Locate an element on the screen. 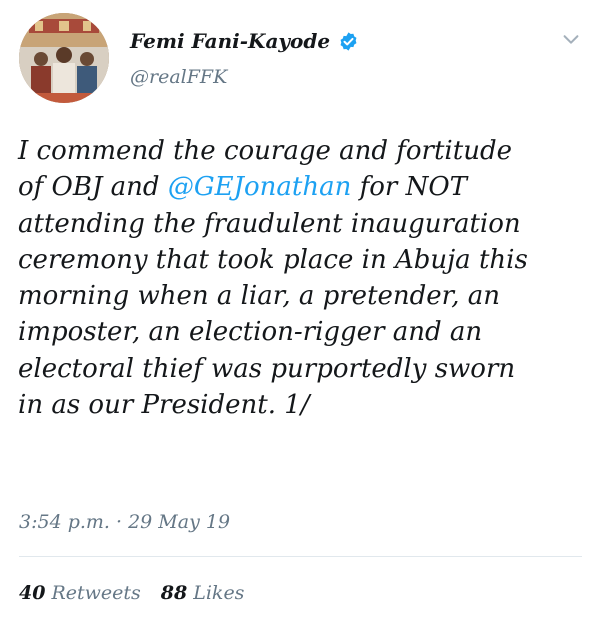 The height and width of the screenshot is (617, 600). retweets-stat: 40 Retweets is located at coordinates (80, 593).